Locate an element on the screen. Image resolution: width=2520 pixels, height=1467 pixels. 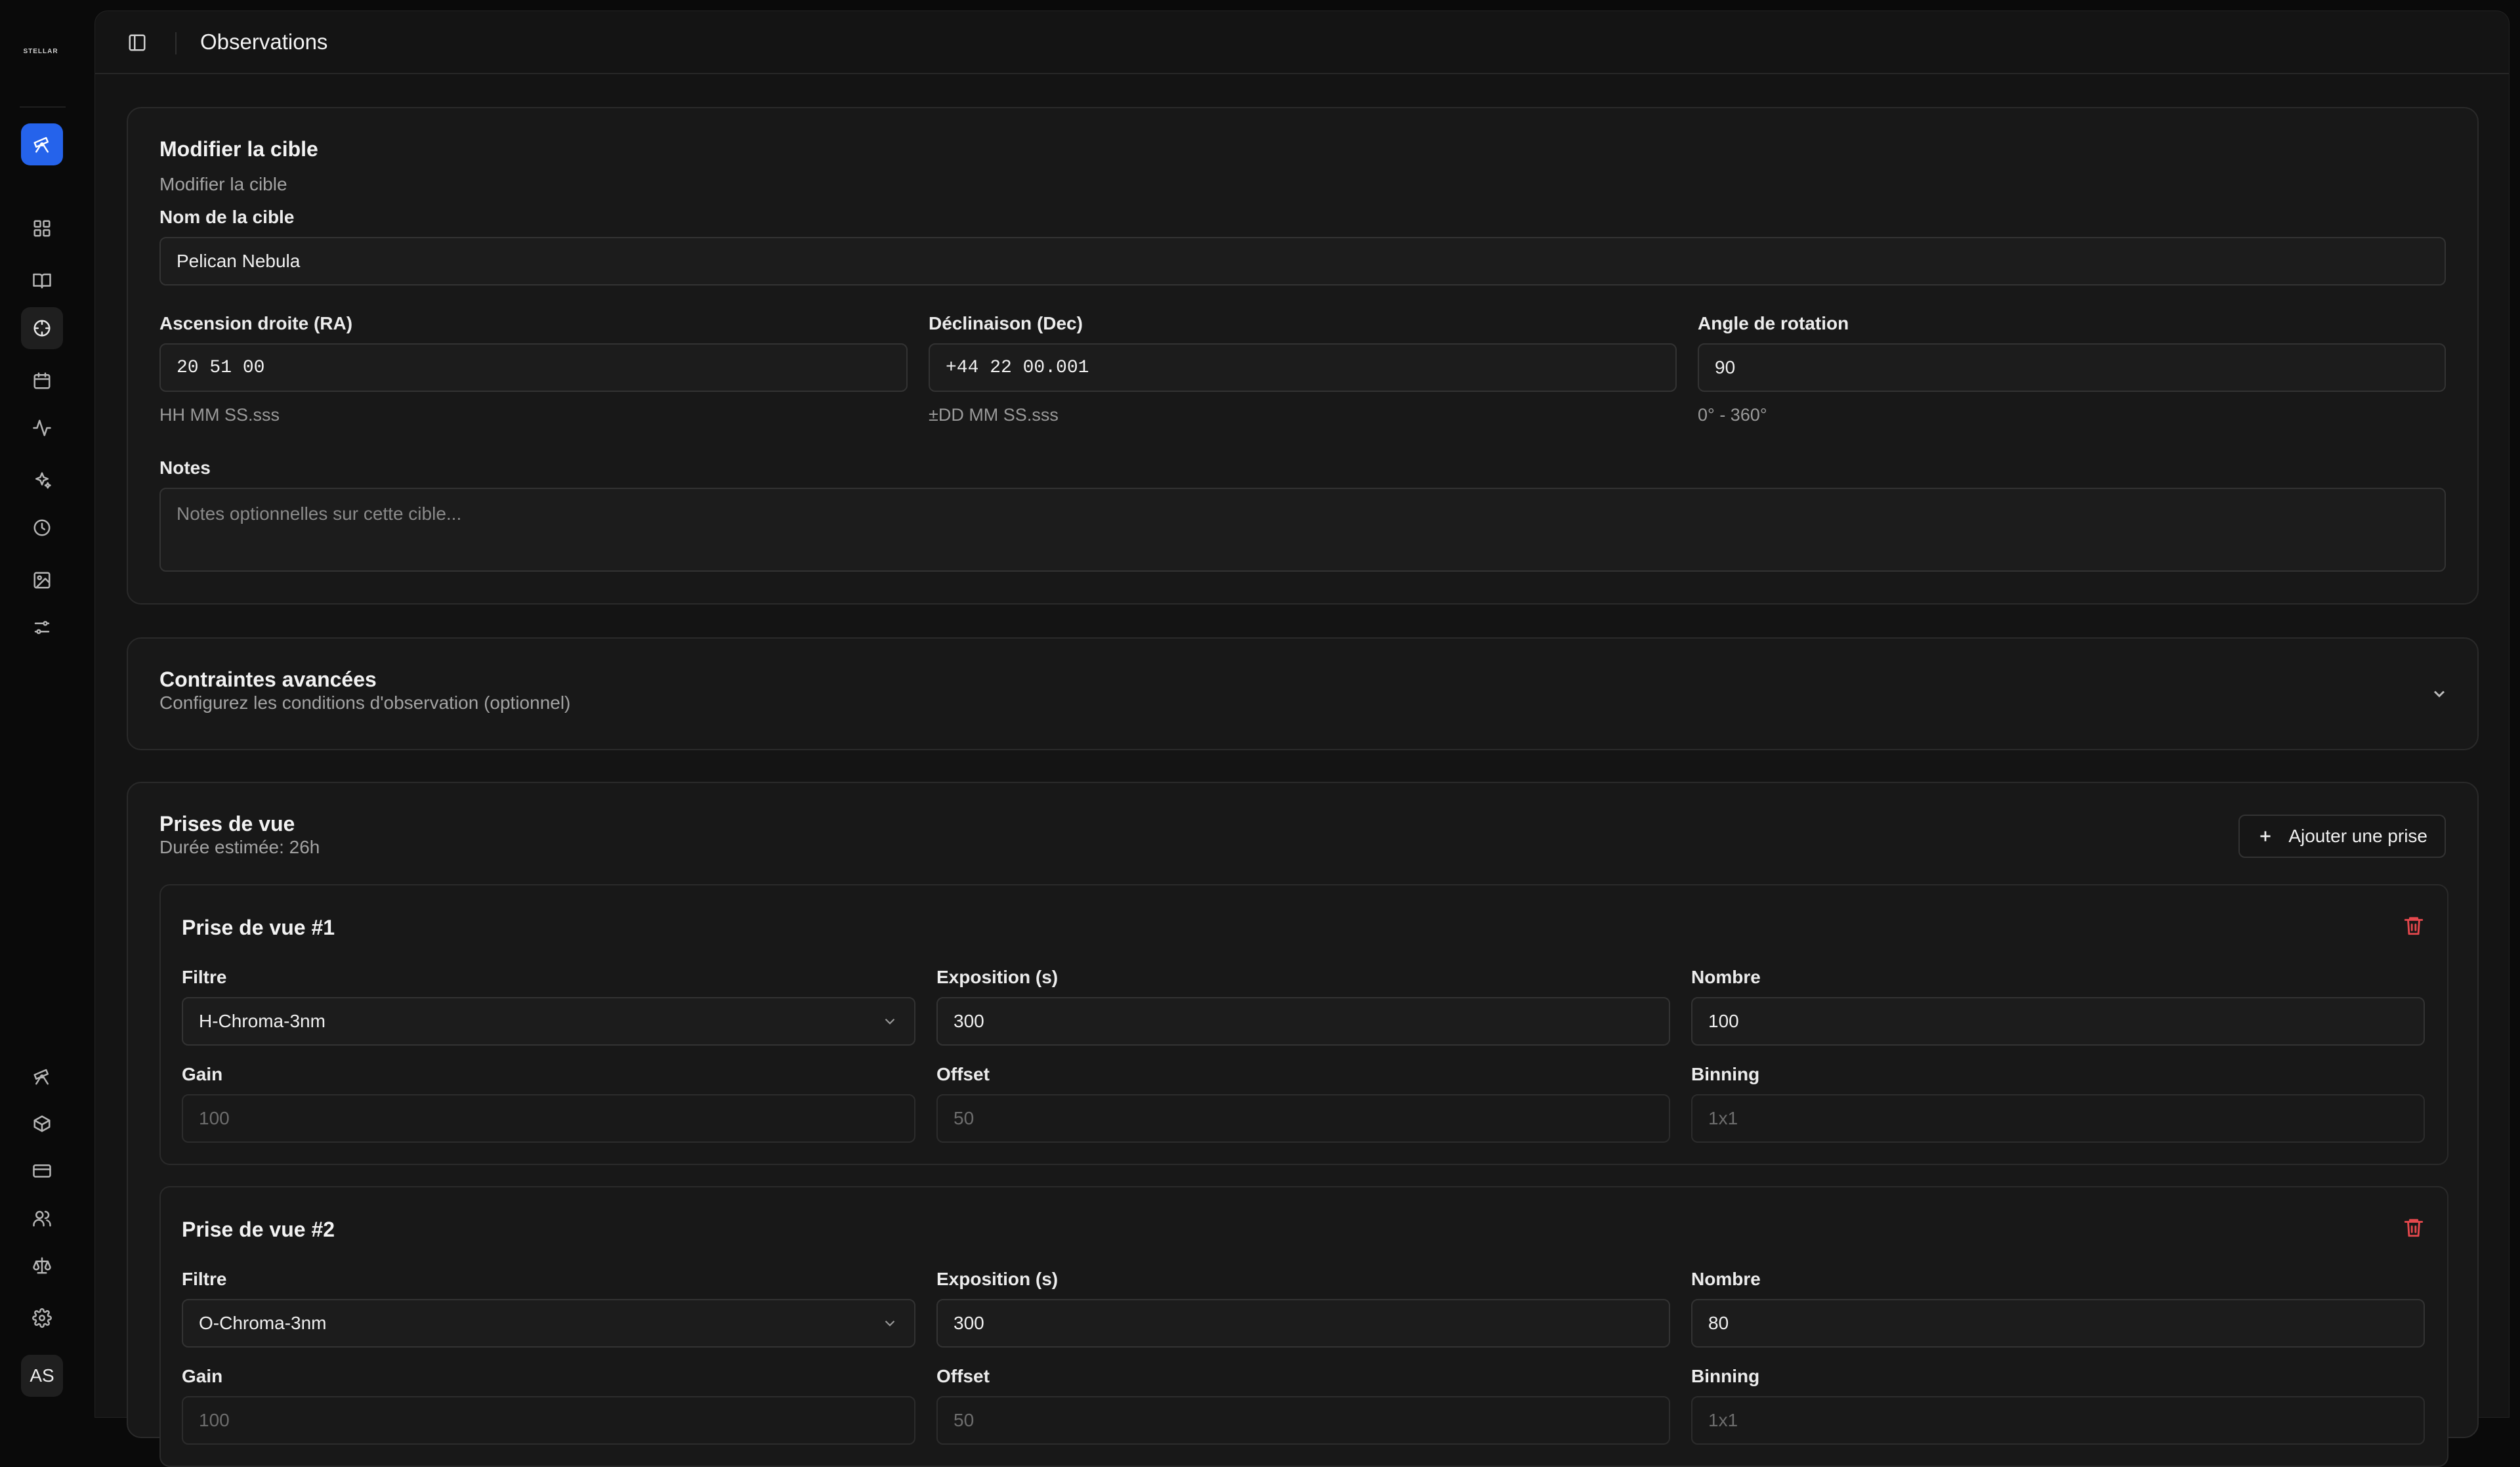
filter-select: H-Chroma-3nm is located at coordinates (548, 1021).